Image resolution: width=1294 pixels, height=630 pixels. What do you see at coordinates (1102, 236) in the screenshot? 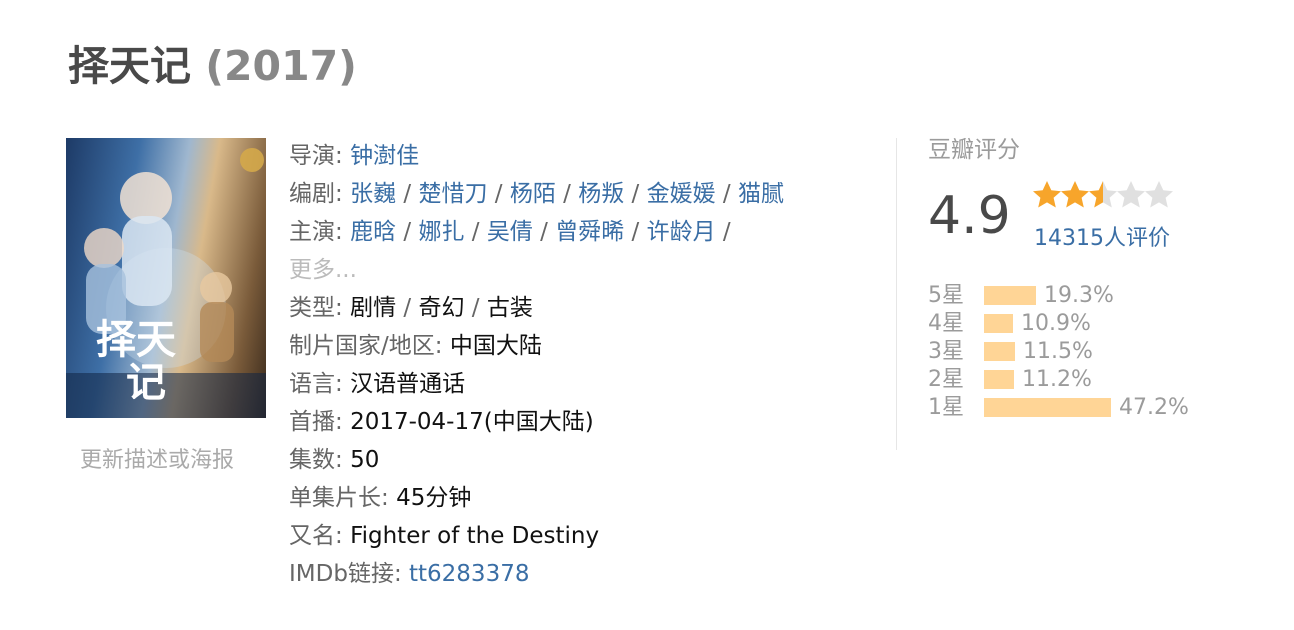
I see `rating-votes-link: 14315人评价` at bounding box center [1102, 236].